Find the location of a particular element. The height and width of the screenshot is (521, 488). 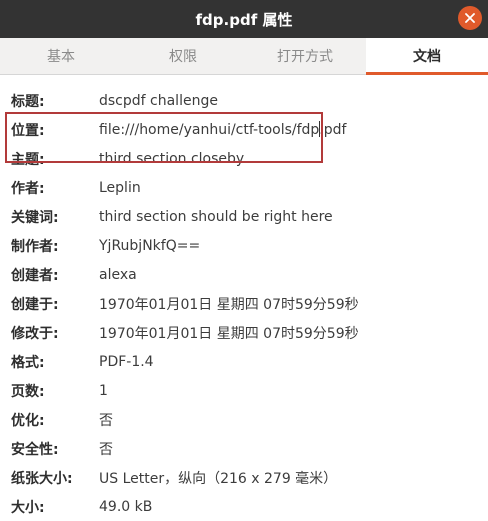

property-row-creator: 创建者: alexa is located at coordinates (244, 274).